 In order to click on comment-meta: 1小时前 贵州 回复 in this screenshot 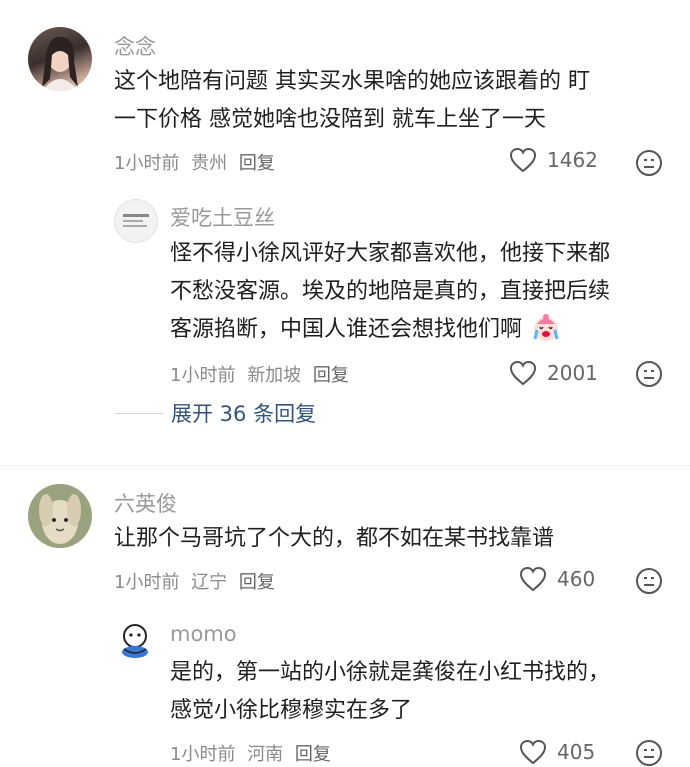, I will do `click(197, 162)`.